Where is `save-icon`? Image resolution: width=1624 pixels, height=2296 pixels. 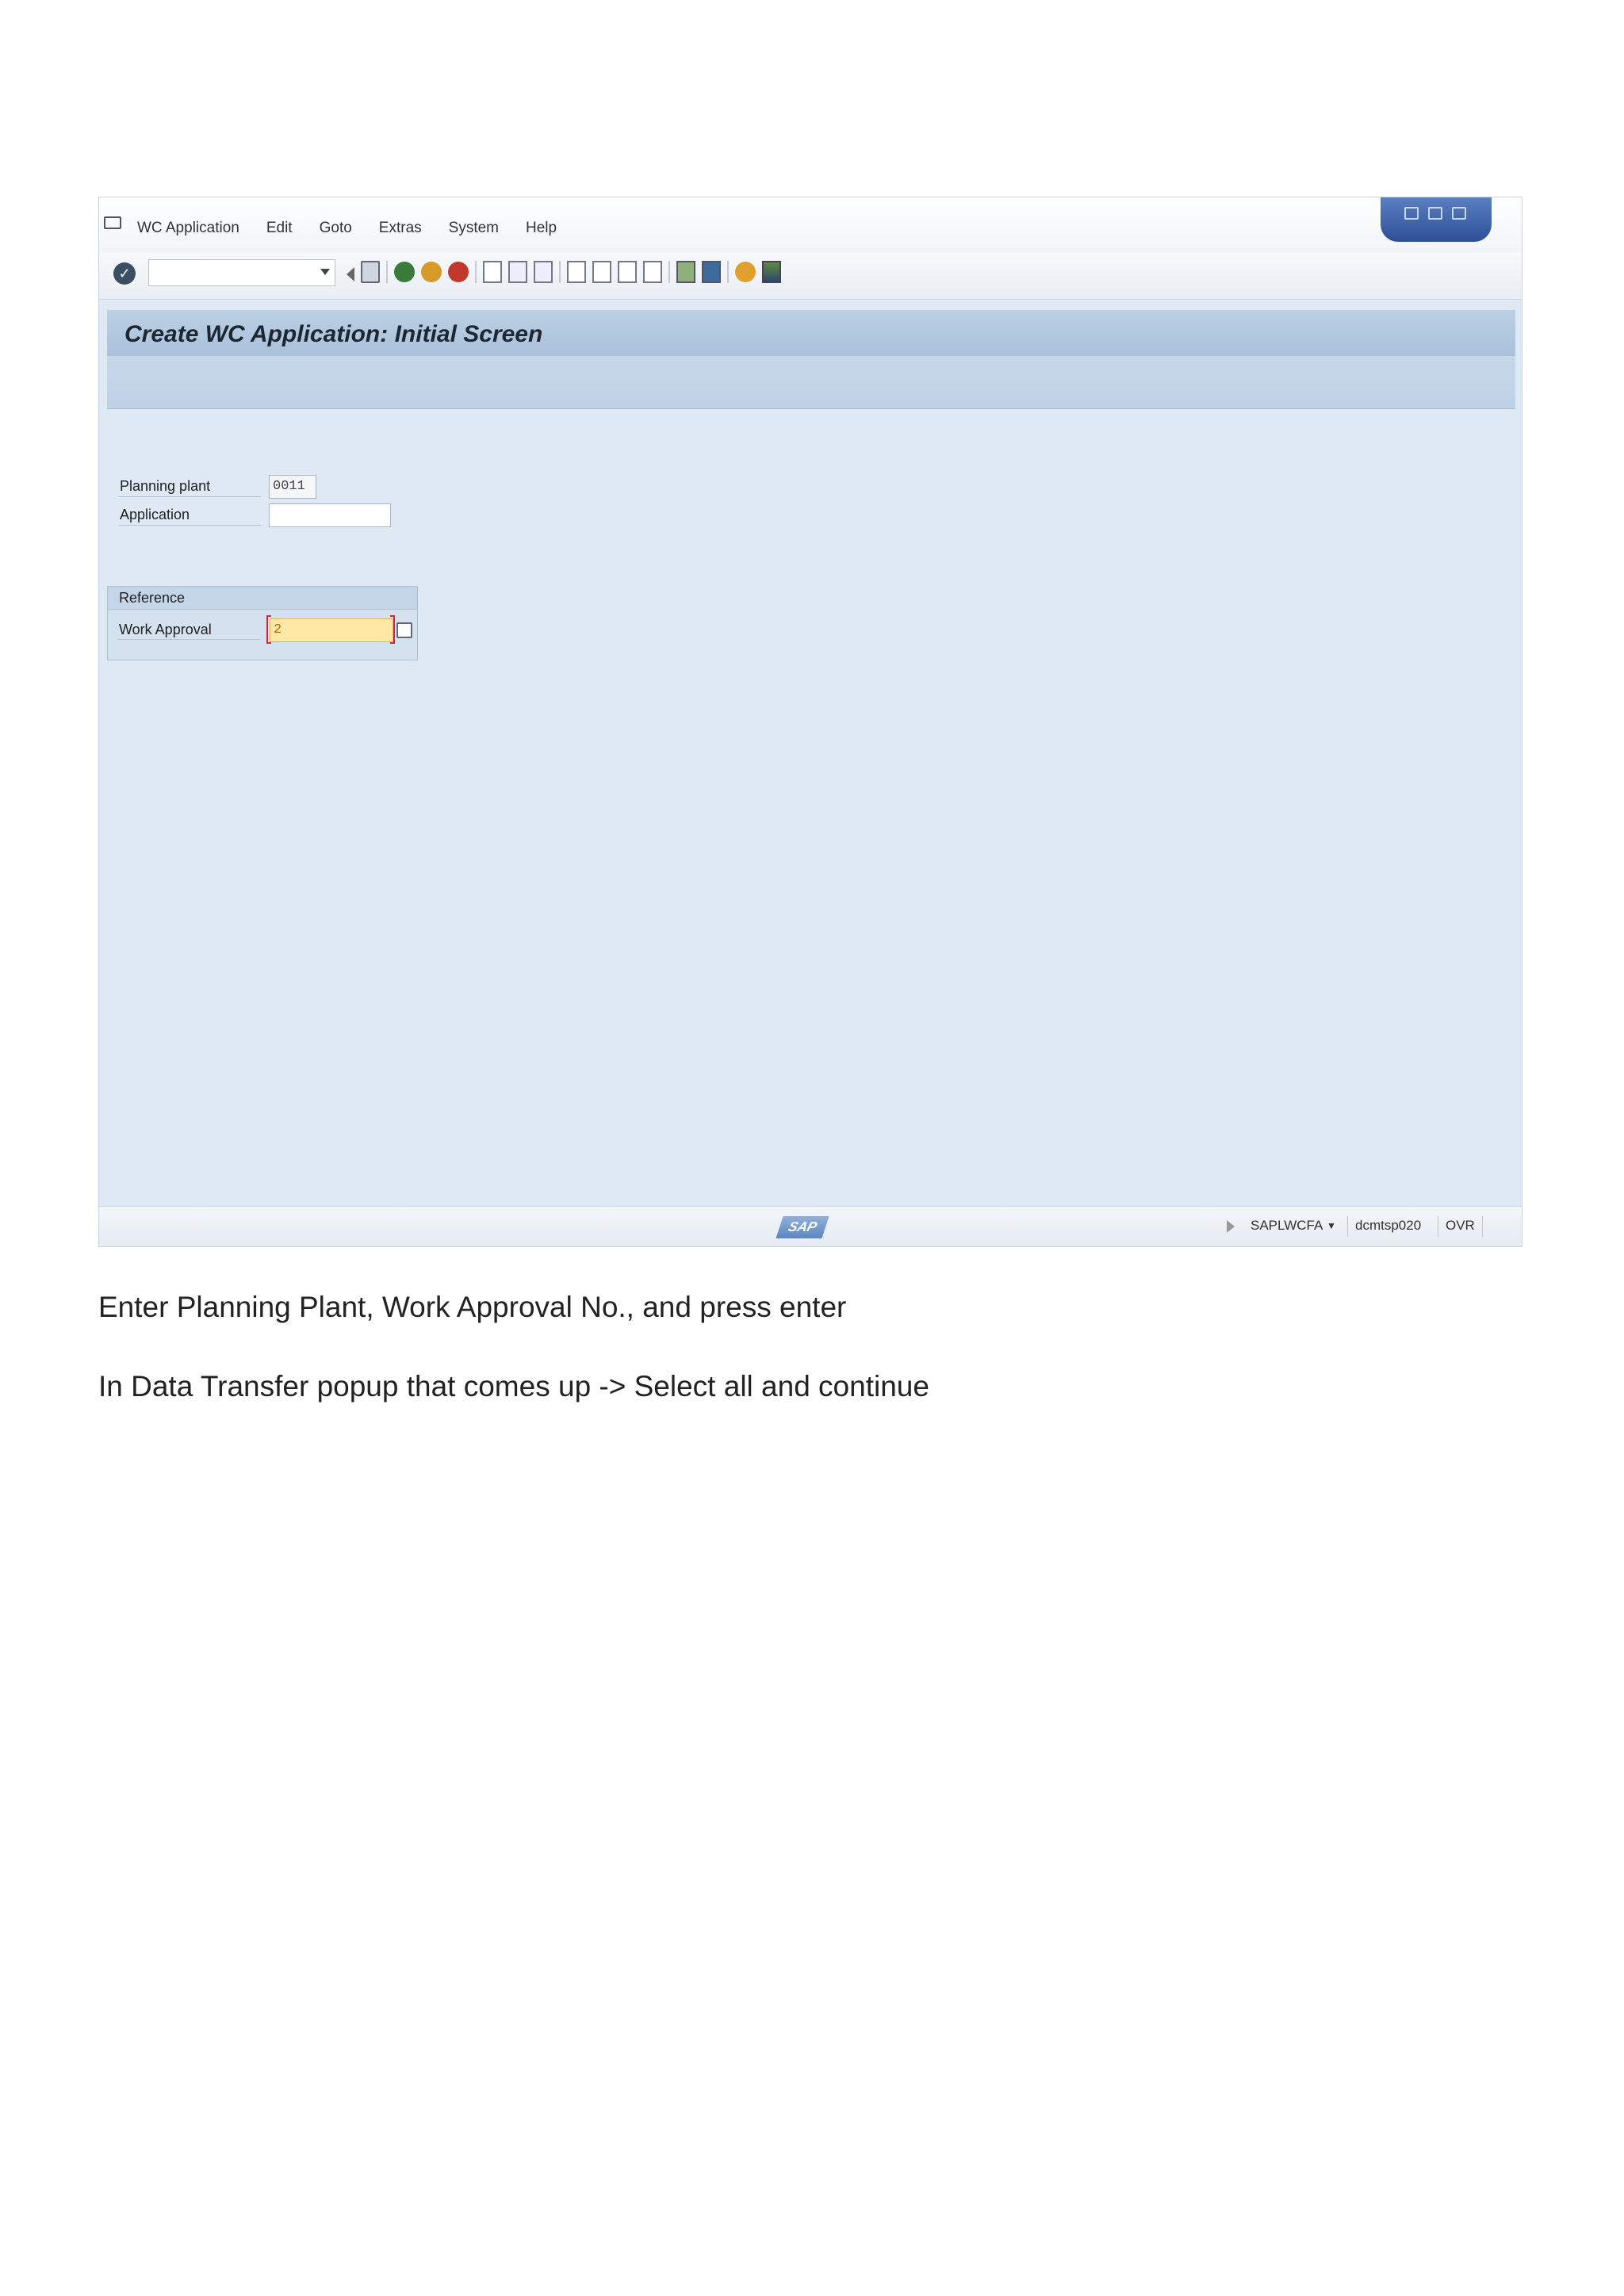
save-icon is located at coordinates (370, 272).